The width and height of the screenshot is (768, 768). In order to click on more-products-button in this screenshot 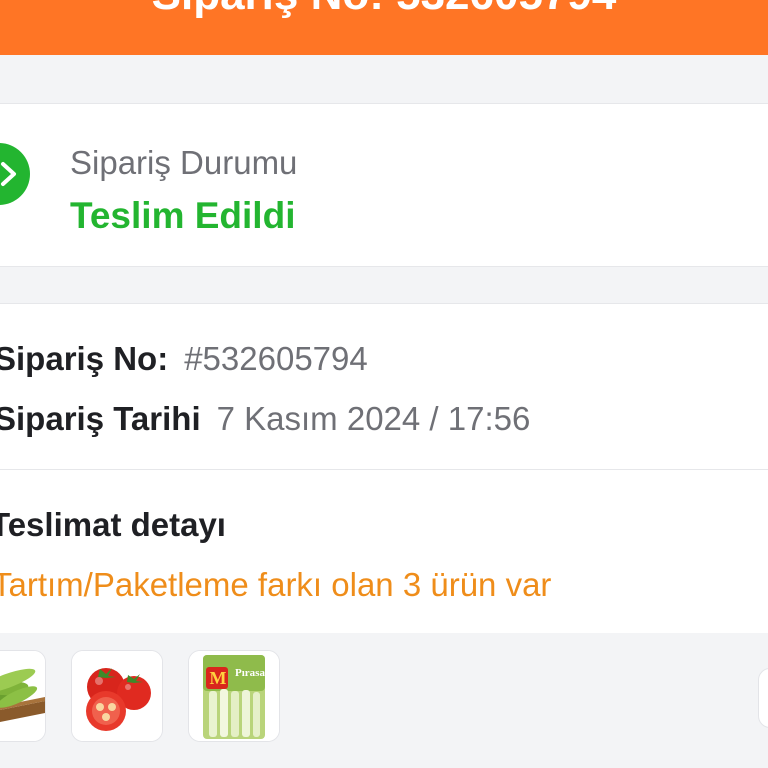, I will do `click(763, 698)`.